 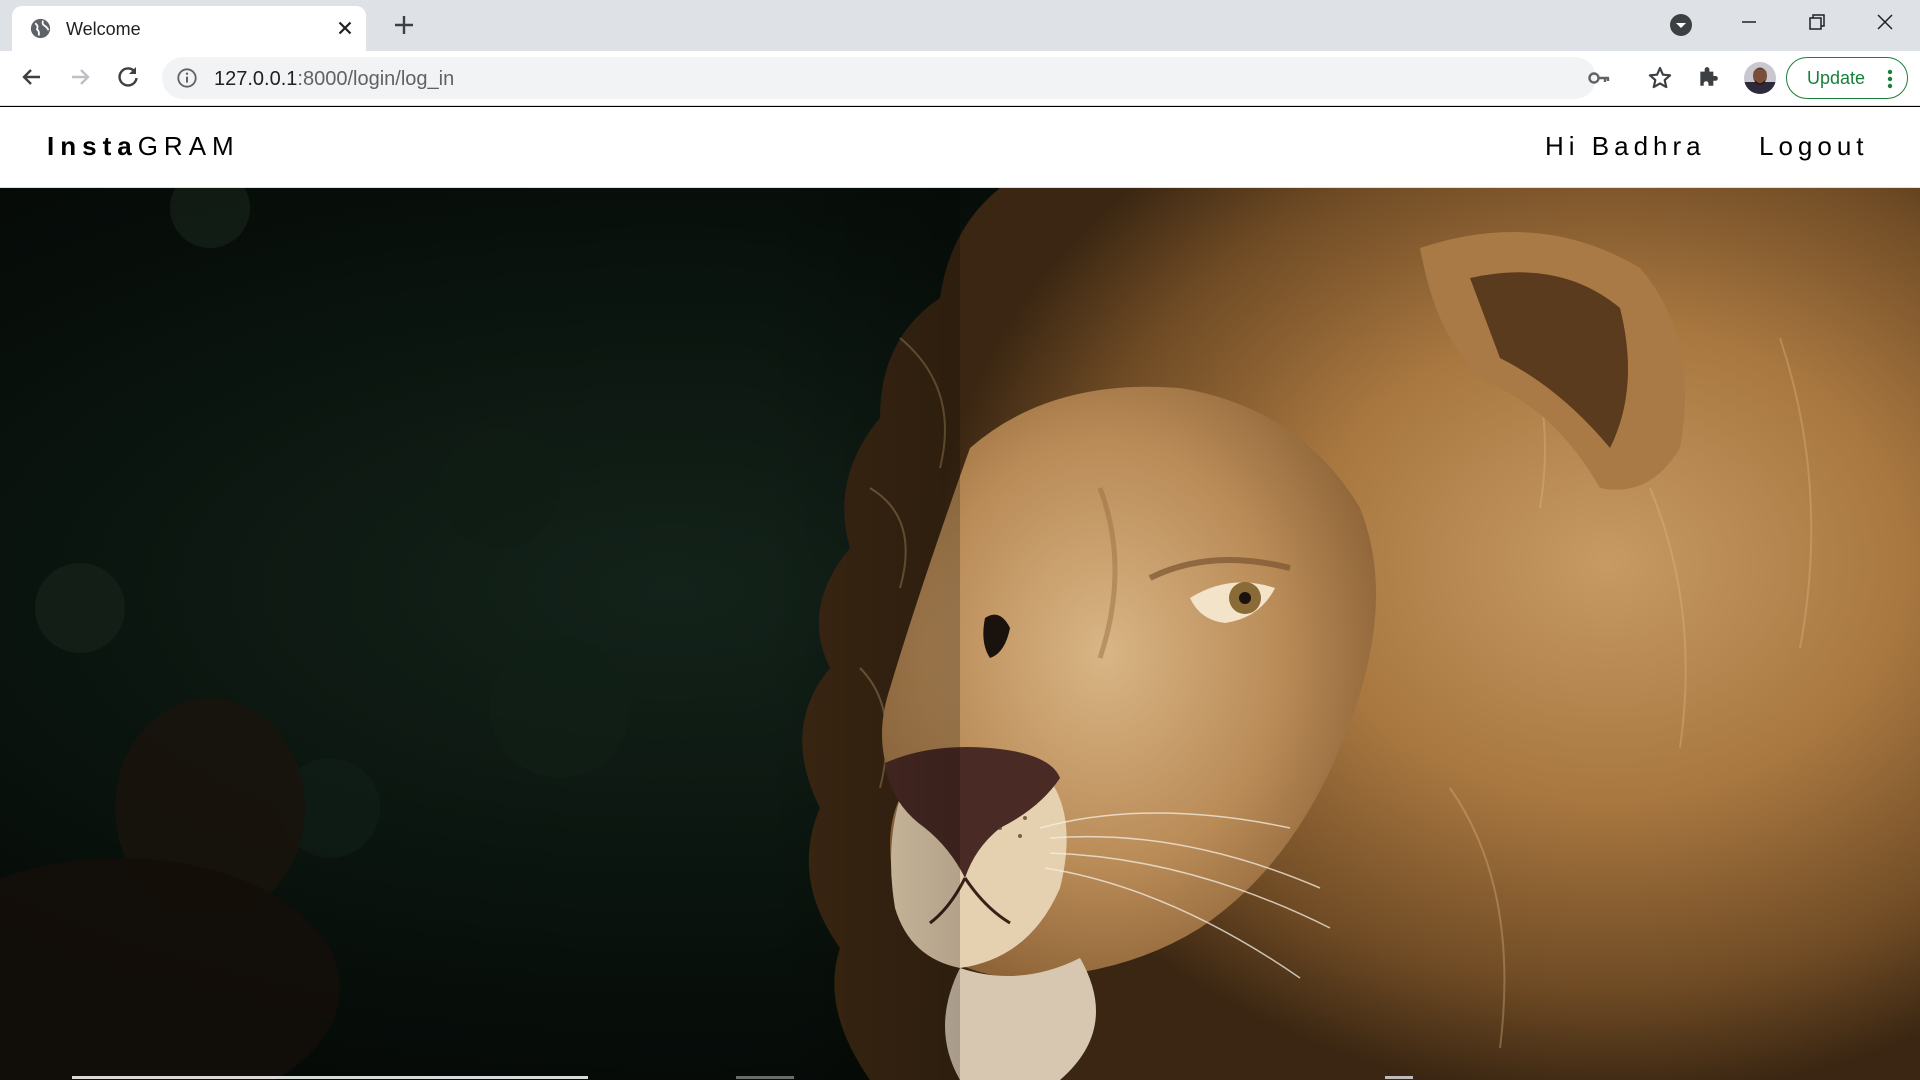 What do you see at coordinates (188, 146) in the screenshot?
I see `brand-light: GRAM` at bounding box center [188, 146].